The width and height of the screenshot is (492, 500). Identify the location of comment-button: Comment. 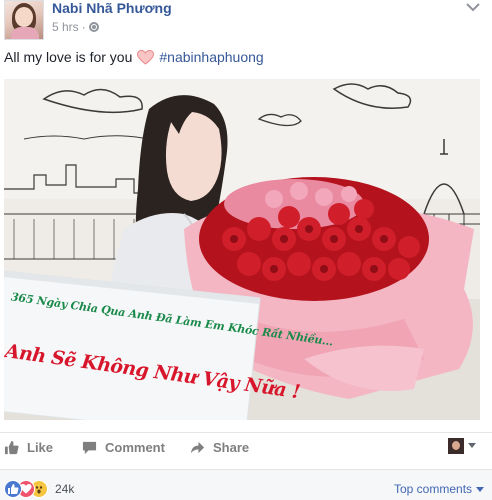
(123, 447).